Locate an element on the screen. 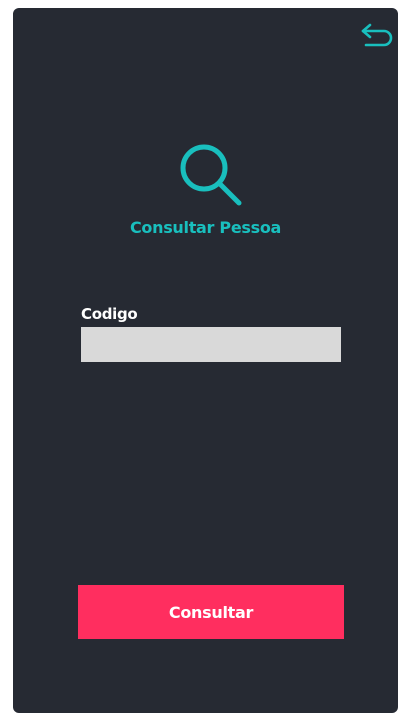 The width and height of the screenshot is (398, 713). consultar-button: Consultar is located at coordinates (211, 612).